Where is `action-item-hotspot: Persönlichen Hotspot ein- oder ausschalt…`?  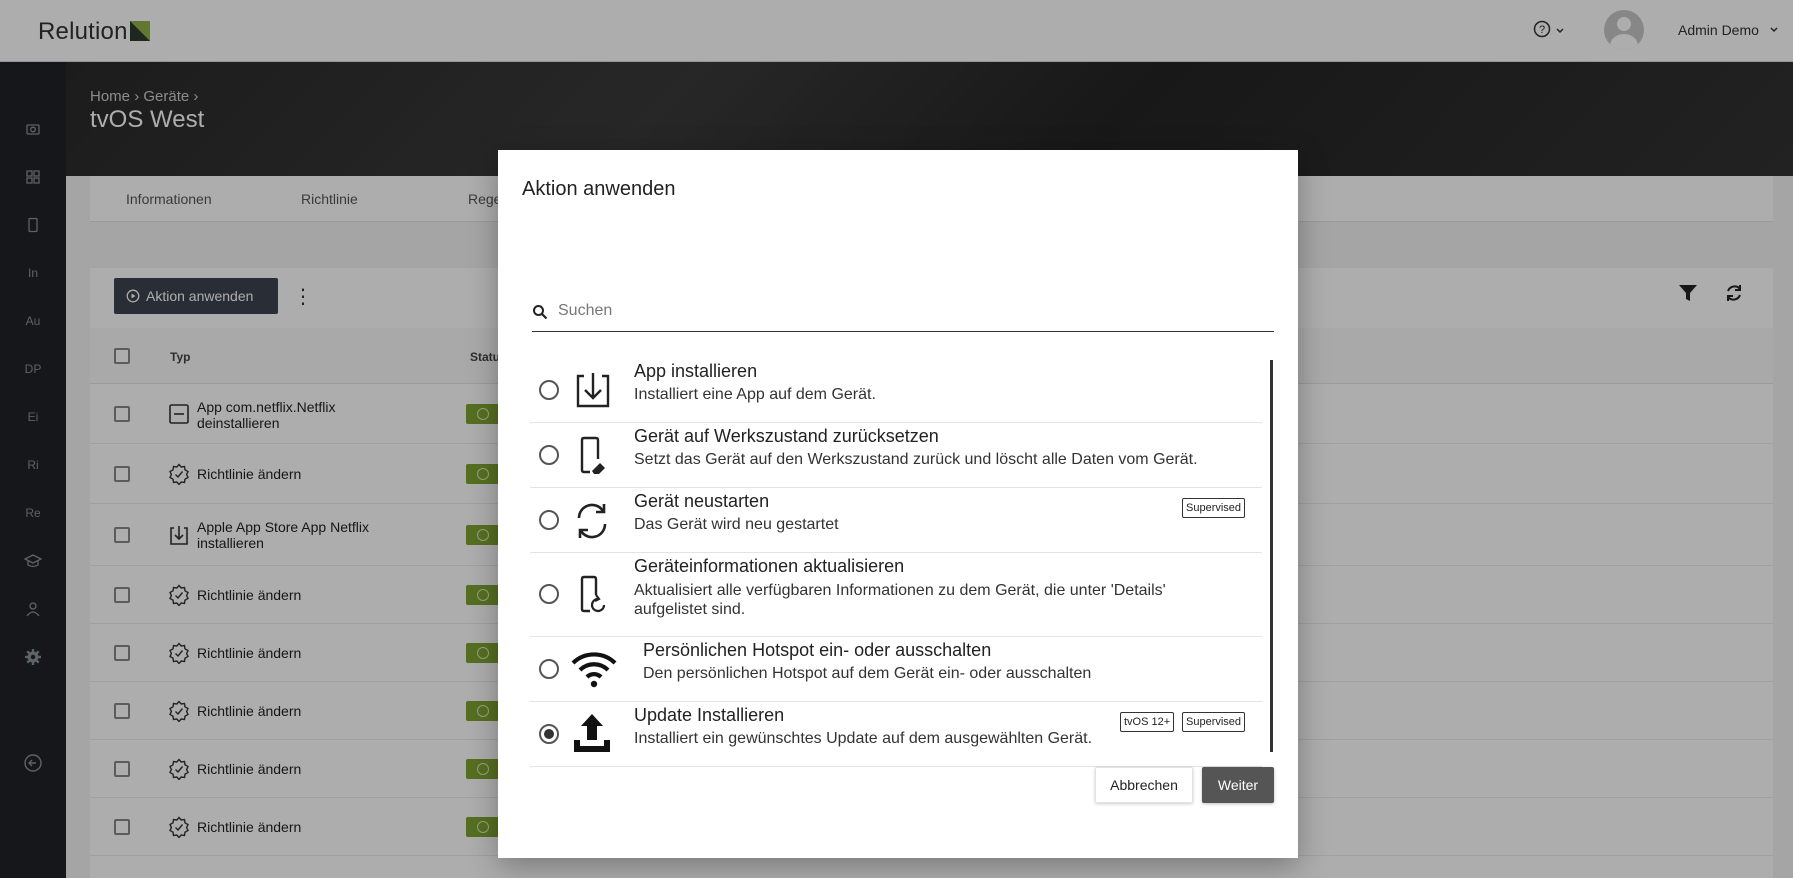 action-item-hotspot: Persönlichen Hotspot ein- oder ausschalt… is located at coordinates (896, 669).